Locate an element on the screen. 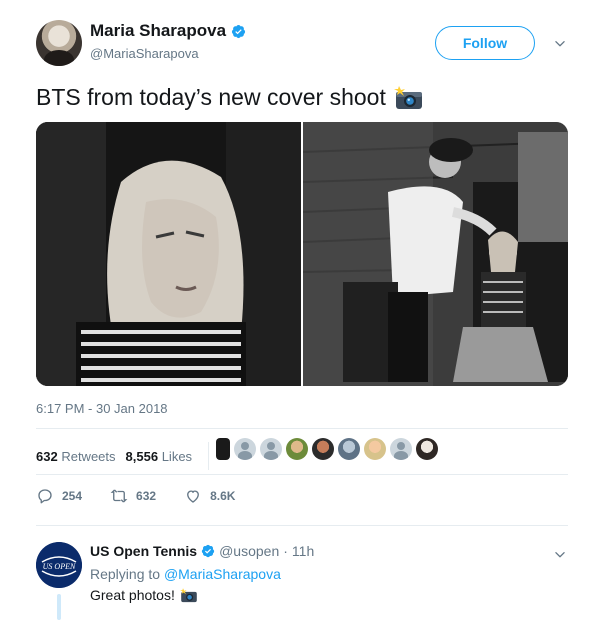 The height and width of the screenshot is (620, 604). author-avatar is located at coordinates (59, 43).